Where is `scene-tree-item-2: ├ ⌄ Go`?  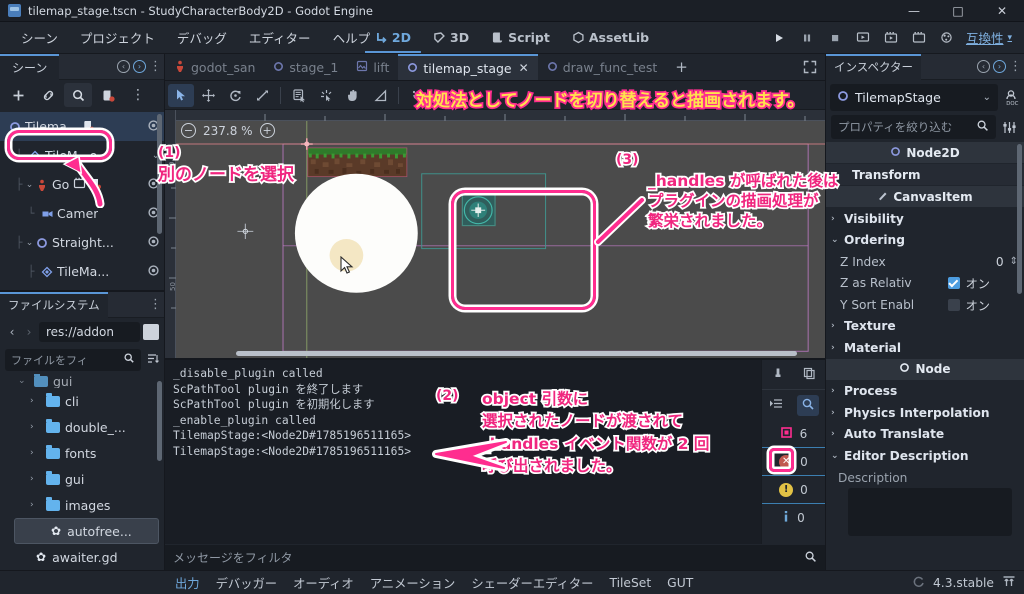
scene-tree-item-2: ├ ⌄ Go is located at coordinates (82, 184).